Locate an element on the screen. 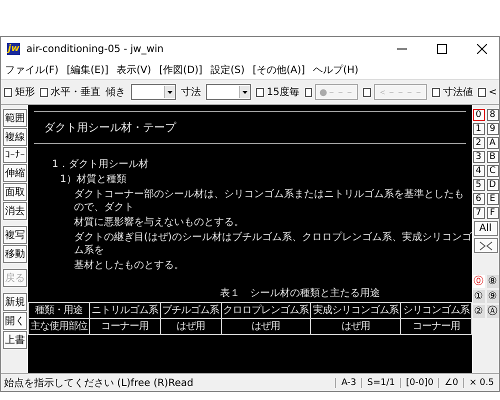 Image resolution: width=500 pixels, height=400 pixels. column-header: クロロプレンゴム系 is located at coordinates (266, 310).